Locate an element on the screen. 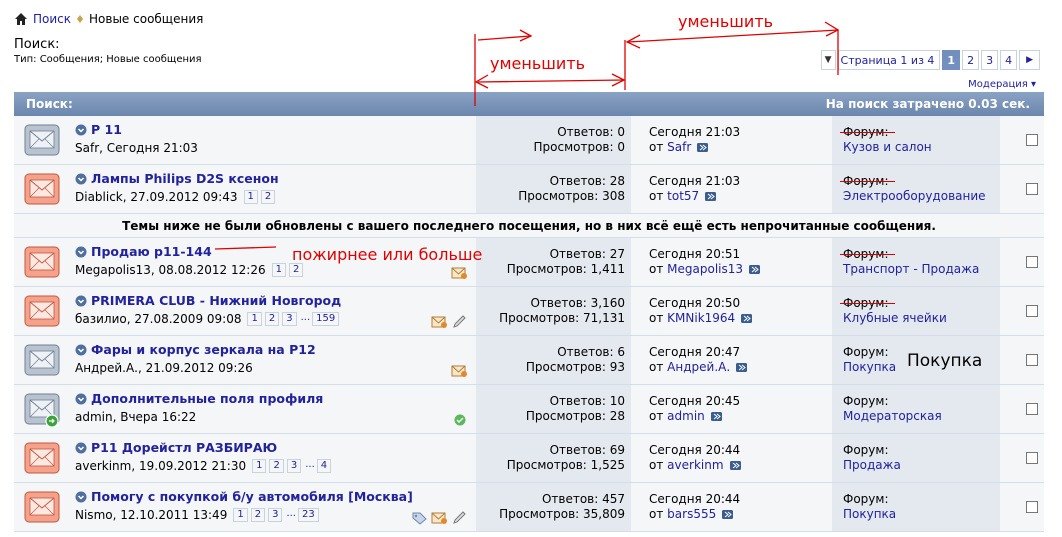 The image size is (1062, 537). views-count: Просмотров: 0 is located at coordinates (579, 147).